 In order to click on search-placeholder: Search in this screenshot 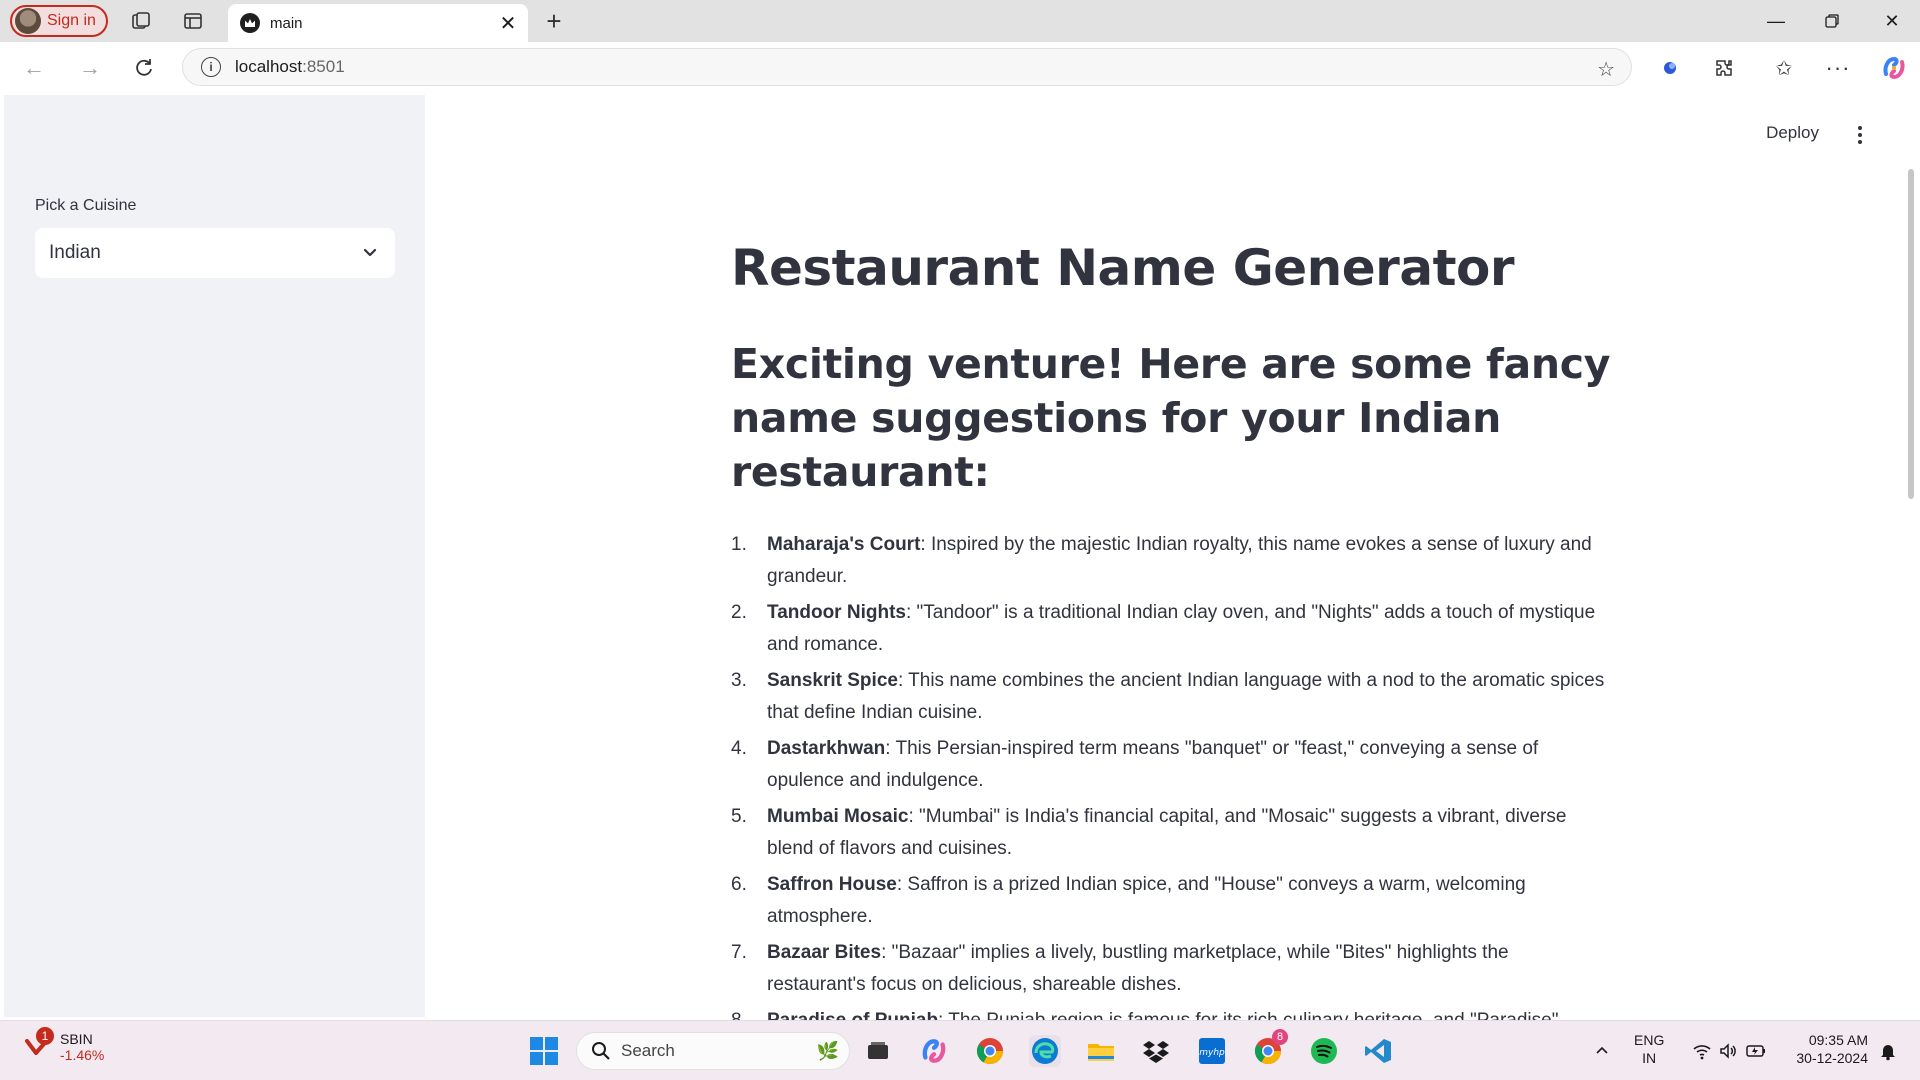, I will do `click(648, 1050)`.